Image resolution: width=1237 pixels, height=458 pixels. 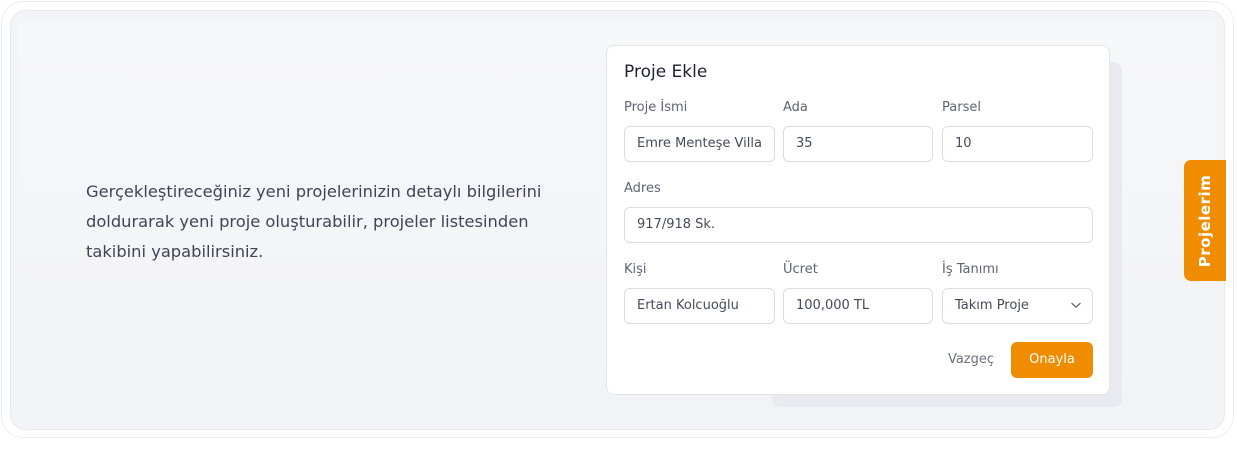 I want to click on person-input: Ertan Kolcuoğlu, so click(x=699, y=306).